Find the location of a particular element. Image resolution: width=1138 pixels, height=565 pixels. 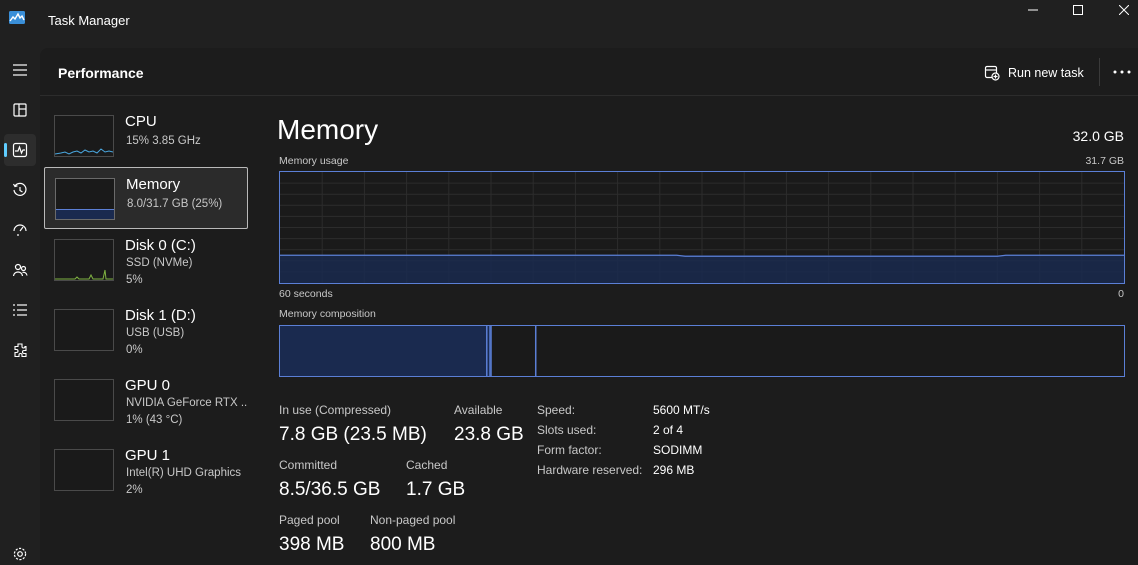

resource-usage: 0% is located at coordinates (134, 350).